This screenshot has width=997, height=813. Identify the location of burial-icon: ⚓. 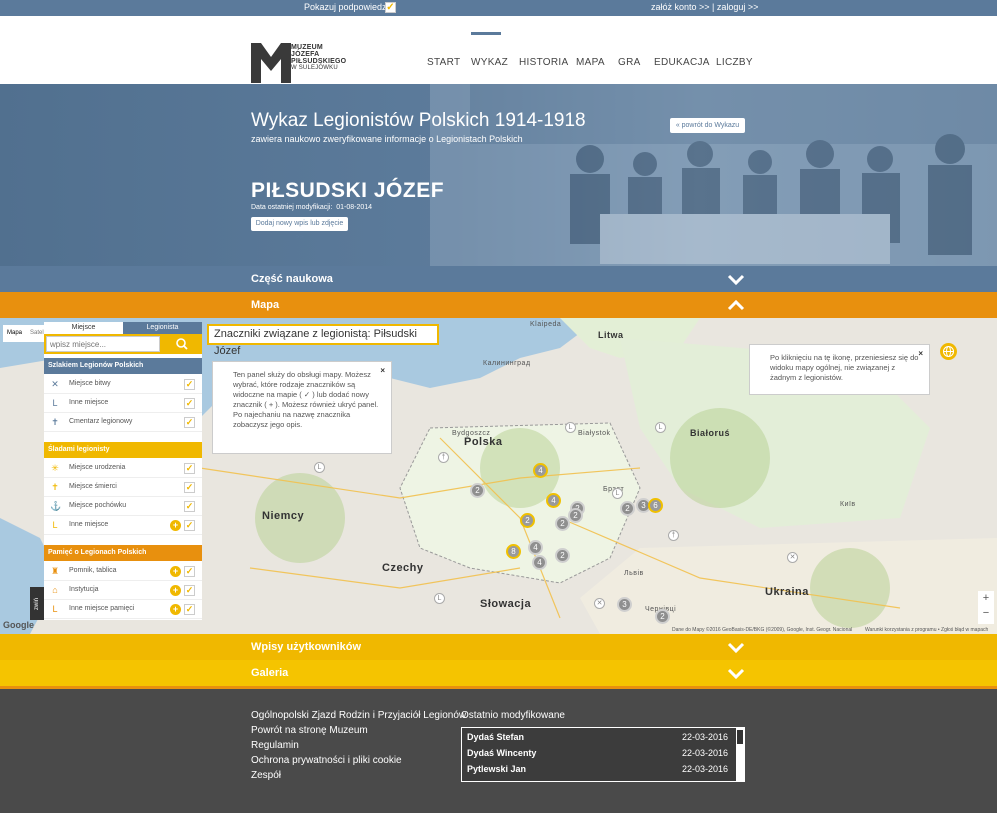
(56, 506).